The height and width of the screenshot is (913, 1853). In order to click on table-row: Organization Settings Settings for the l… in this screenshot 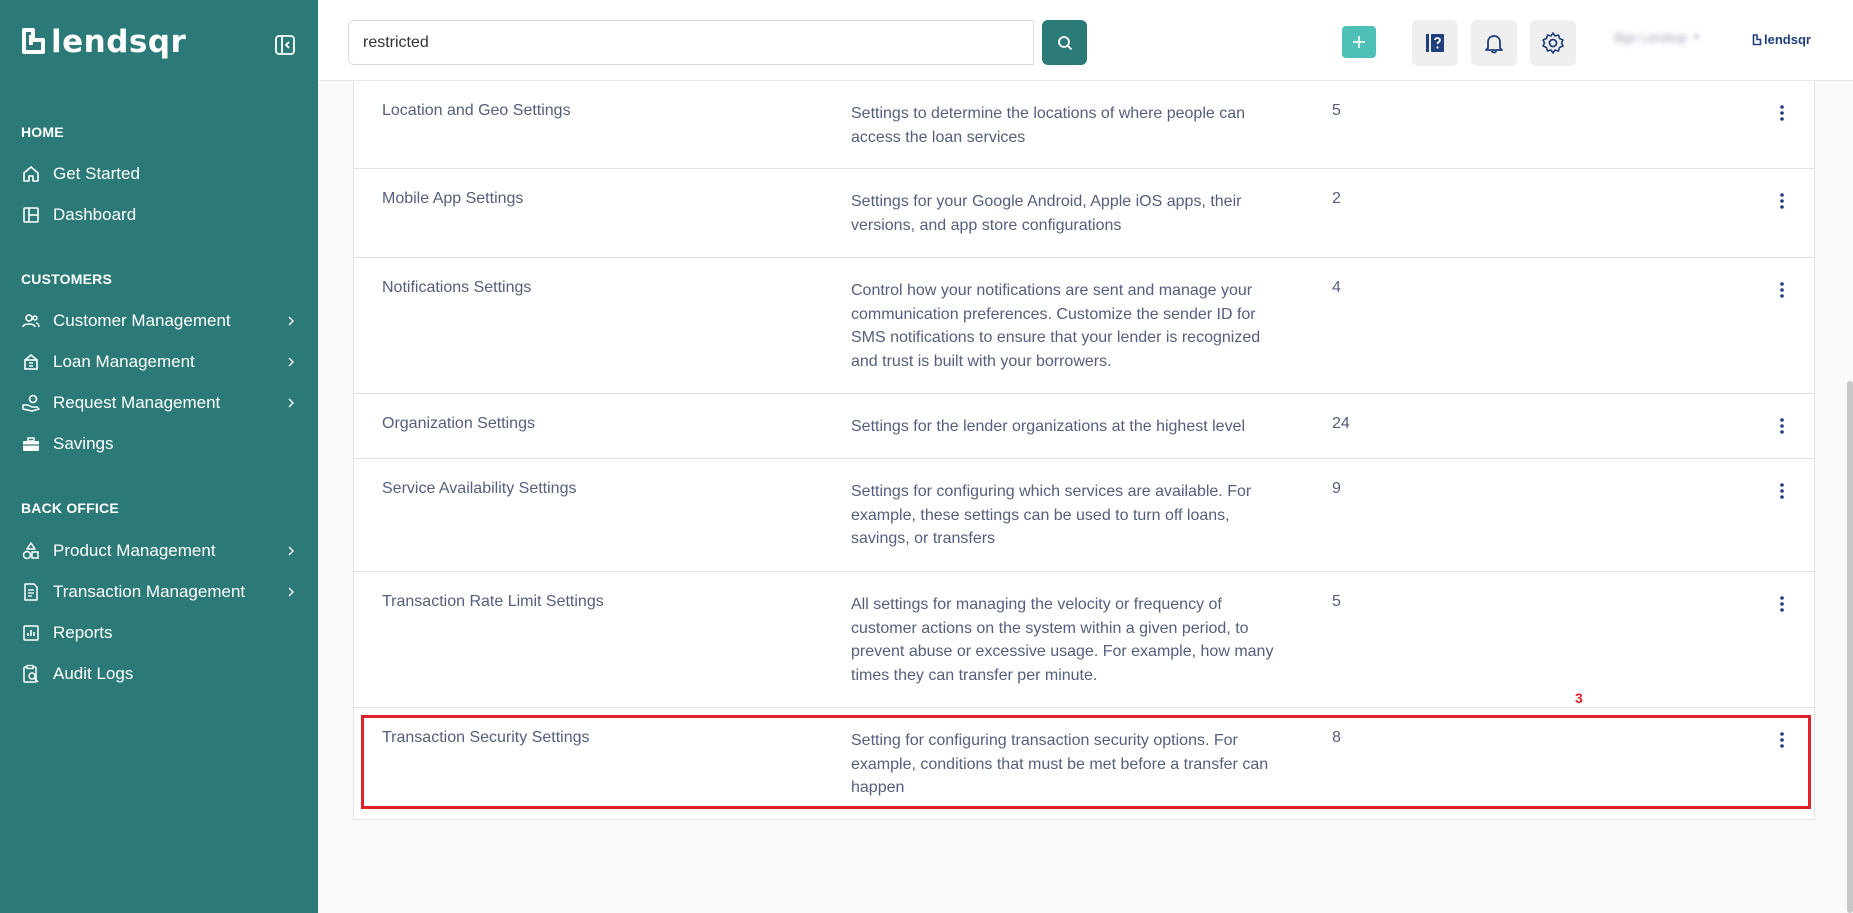, I will do `click(1084, 426)`.